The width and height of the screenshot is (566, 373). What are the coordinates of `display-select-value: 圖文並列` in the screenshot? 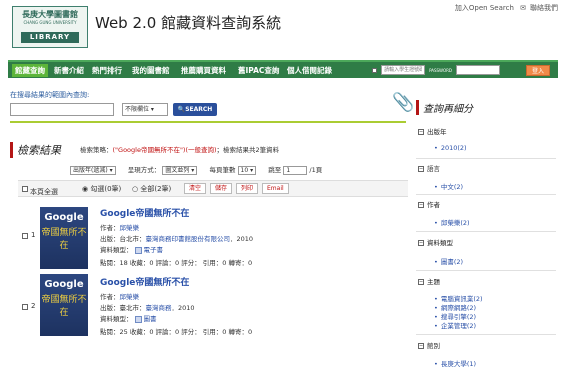 It's located at (177, 170).